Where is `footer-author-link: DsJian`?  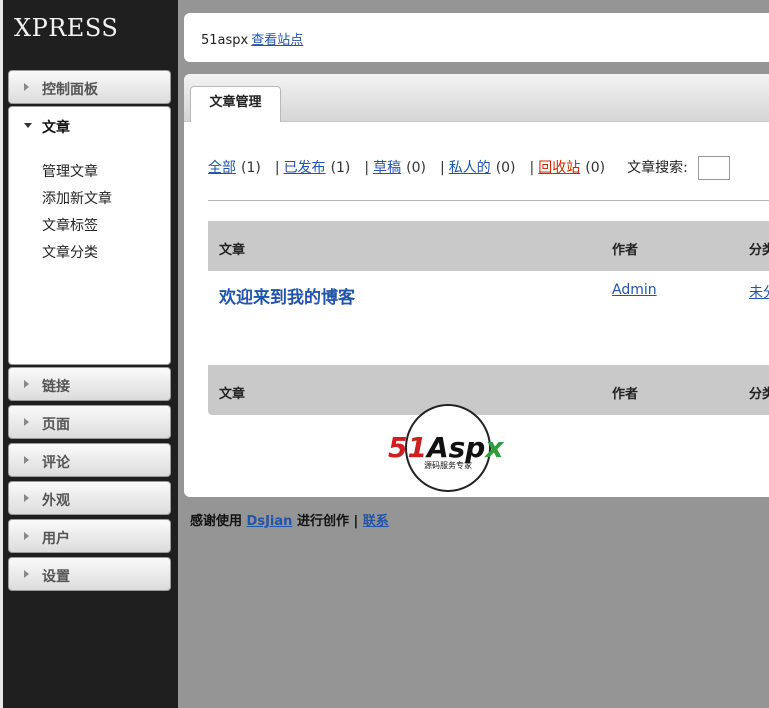 footer-author-link: DsJian is located at coordinates (270, 521).